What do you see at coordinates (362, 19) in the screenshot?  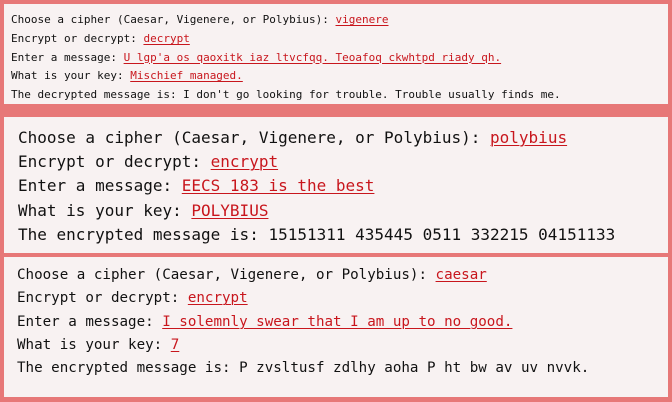 I see `cipher-input-value: vigenere` at bounding box center [362, 19].